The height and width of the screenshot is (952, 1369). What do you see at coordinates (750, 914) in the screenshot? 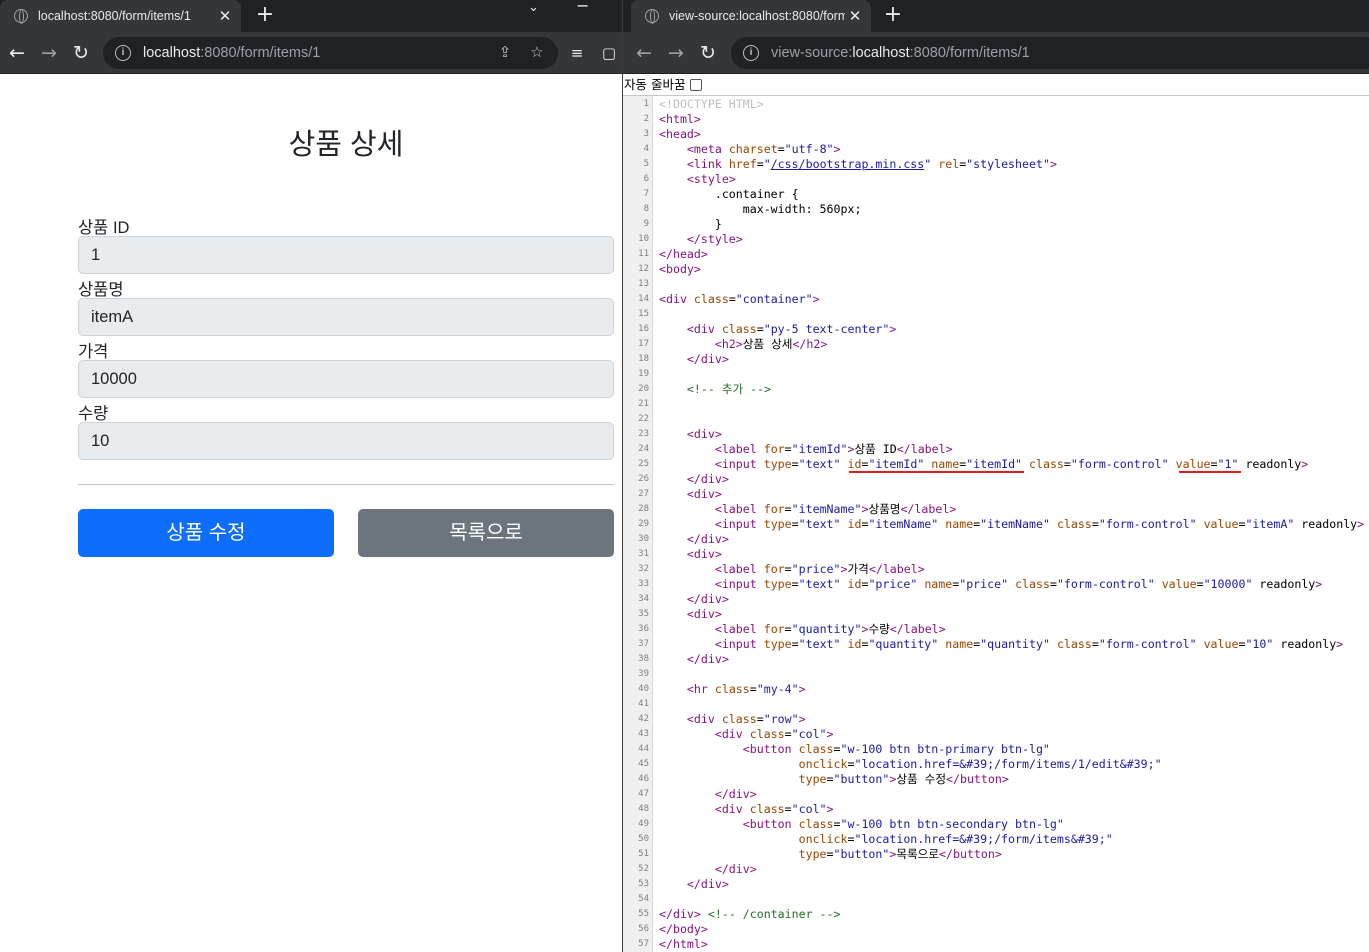
I see `source-code: </div> <!-- /container -->` at bounding box center [750, 914].